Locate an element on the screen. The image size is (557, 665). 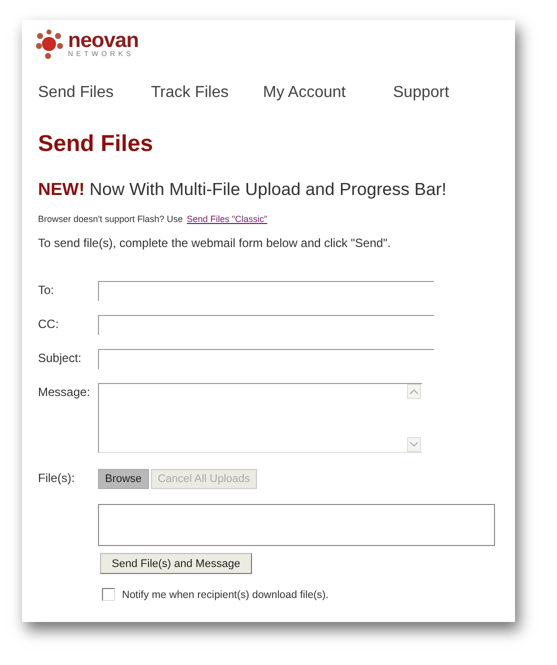
scroll-up-icon is located at coordinates (414, 391).